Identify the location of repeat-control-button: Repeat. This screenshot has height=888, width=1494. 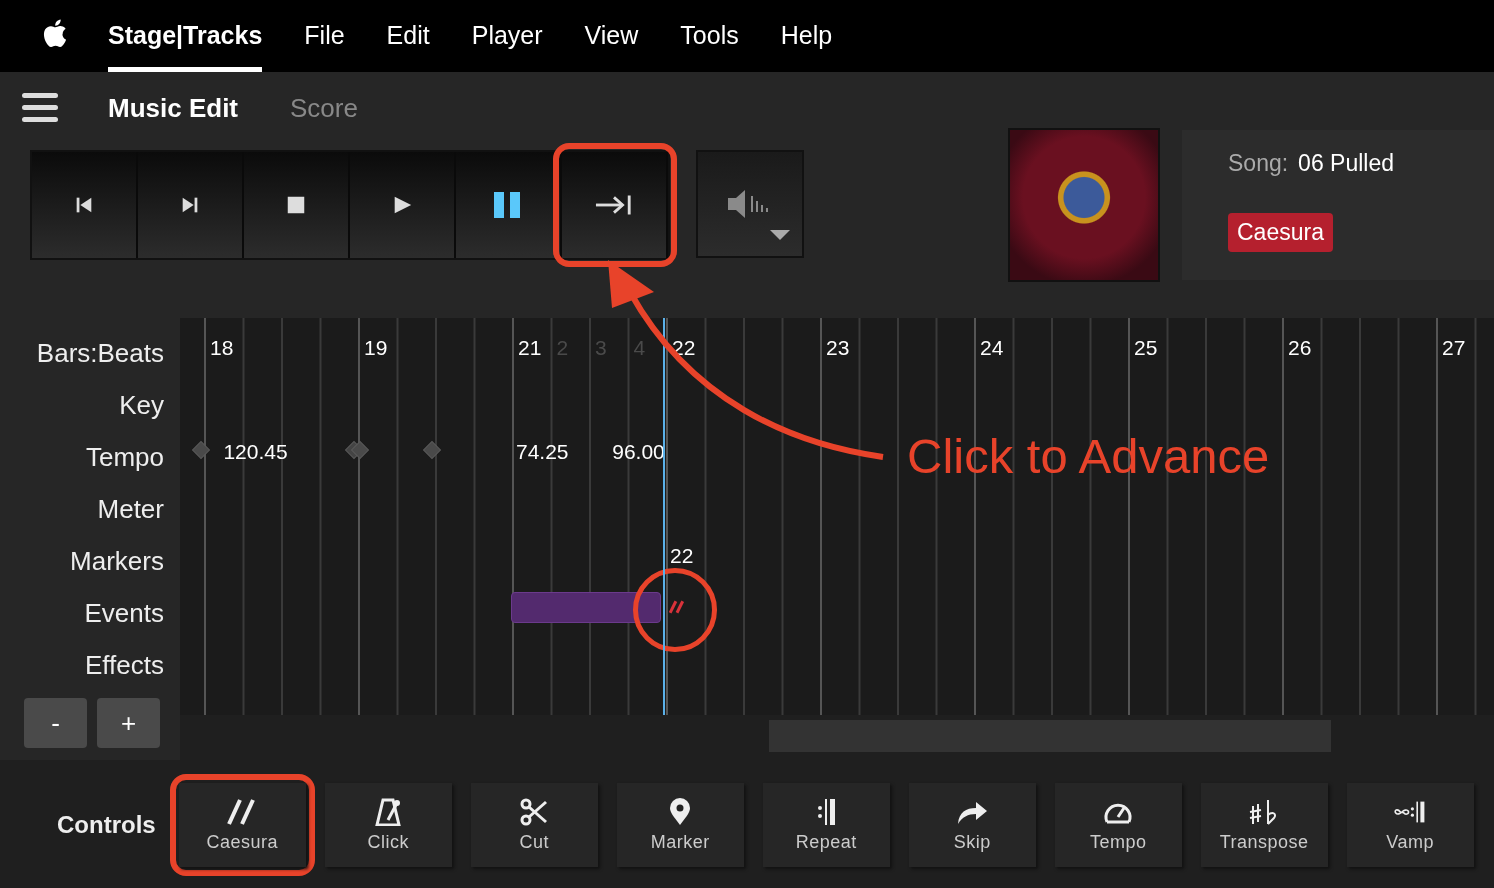
(826, 825).